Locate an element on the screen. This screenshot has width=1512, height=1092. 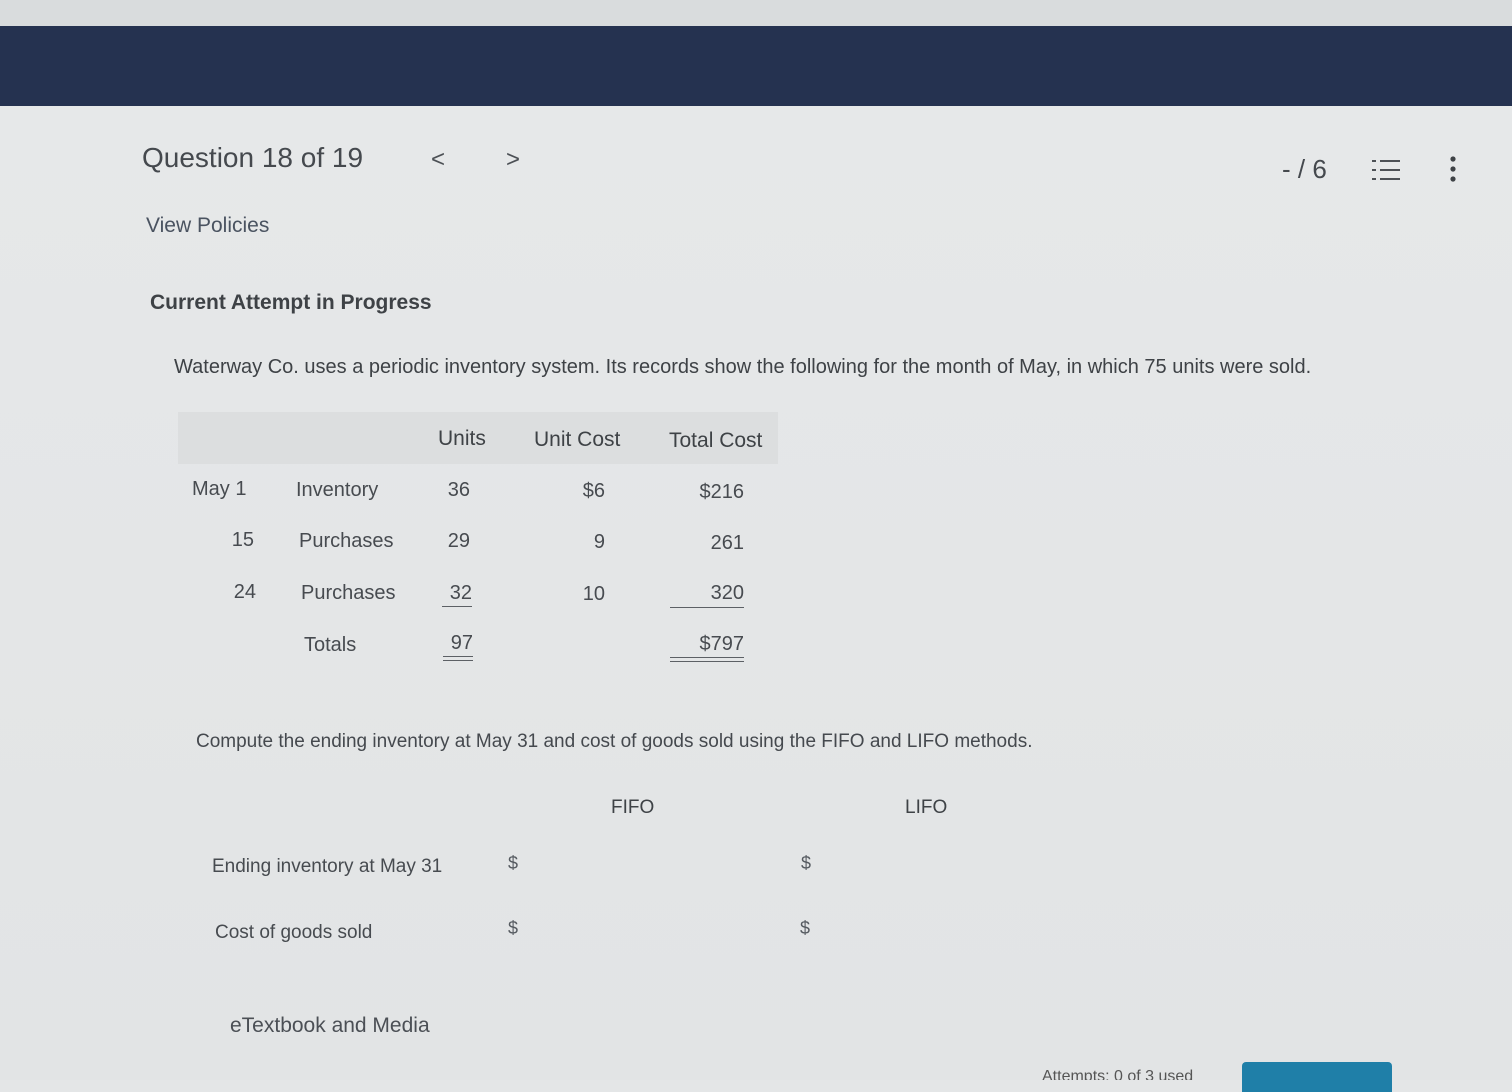
ending-inventory-label: Ending inventory at May 31 is located at coordinates (327, 866).